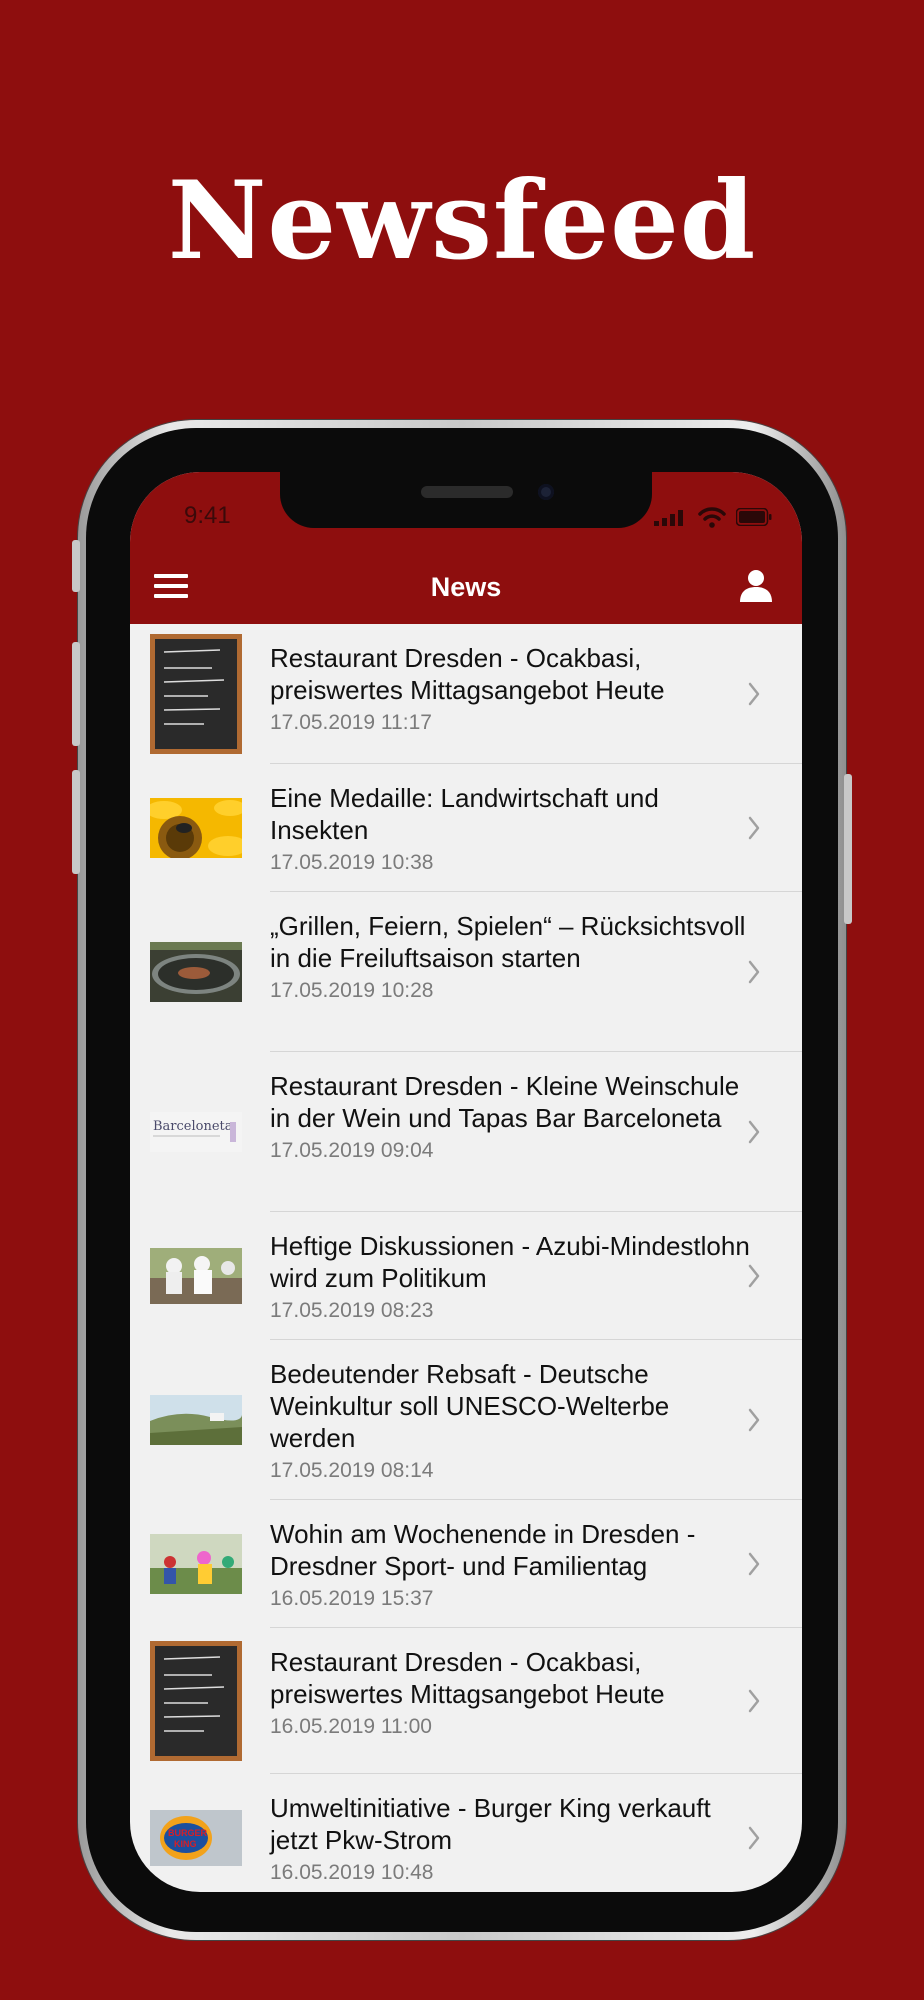  Describe the element at coordinates (467, 492) in the screenshot. I see `speaker-grille` at that location.